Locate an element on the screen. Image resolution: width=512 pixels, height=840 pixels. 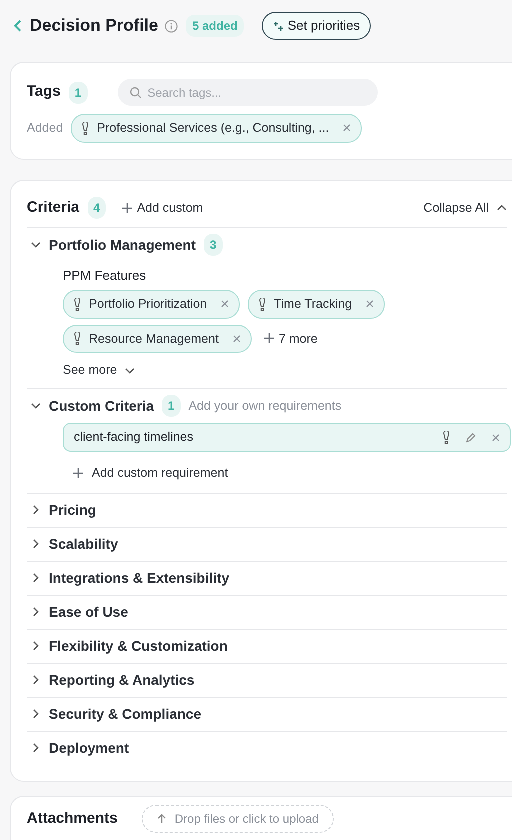
added-count-badge: 5 added is located at coordinates (215, 26).